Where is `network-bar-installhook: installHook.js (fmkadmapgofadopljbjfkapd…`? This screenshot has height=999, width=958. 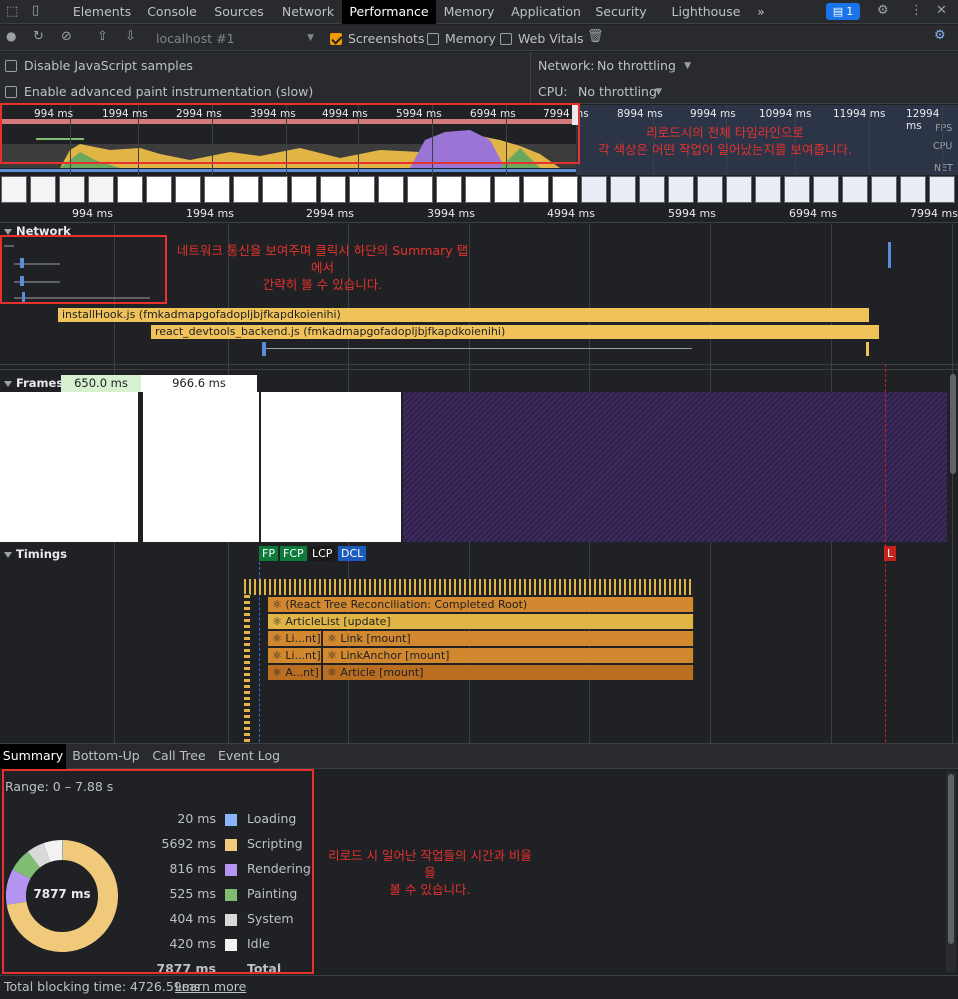 network-bar-installhook: installHook.js (fmkadmapgofadopljbjfkapd… is located at coordinates (463, 315).